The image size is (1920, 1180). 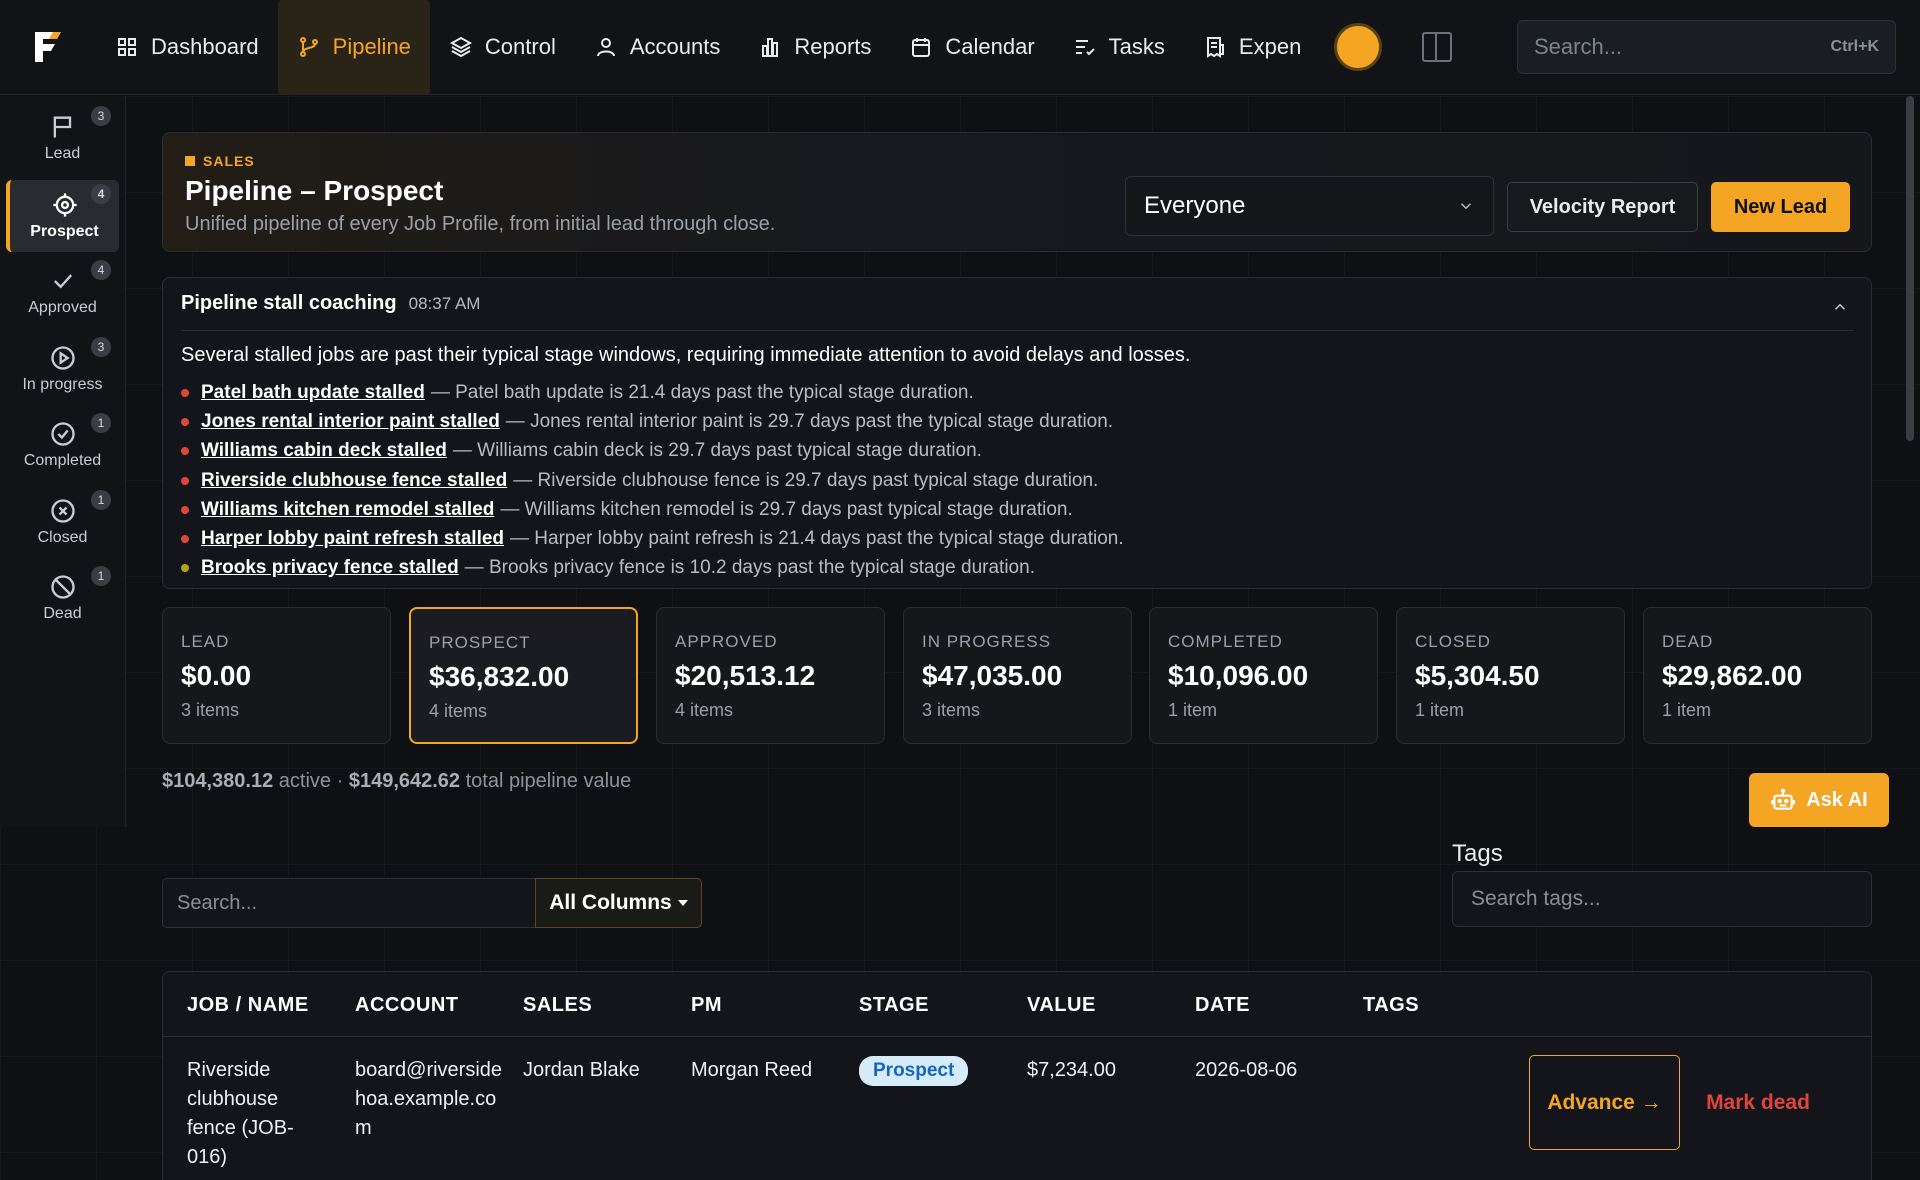 What do you see at coordinates (1688, 641) in the screenshot?
I see `stage-name: DEAD` at bounding box center [1688, 641].